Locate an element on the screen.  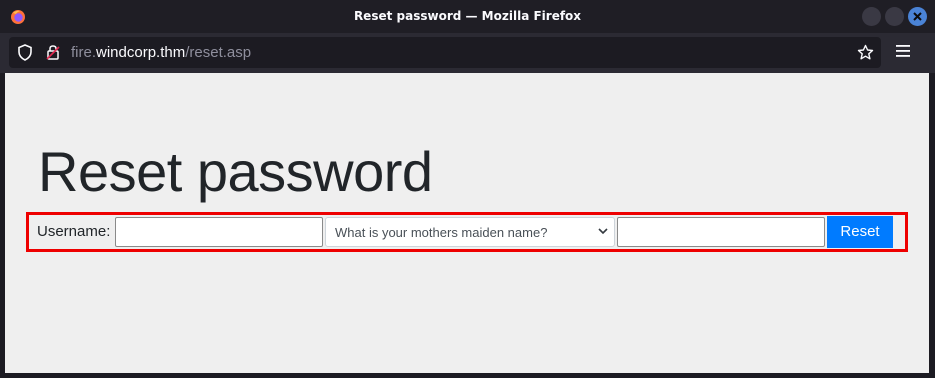
username-label: Username: is located at coordinates (74, 231).